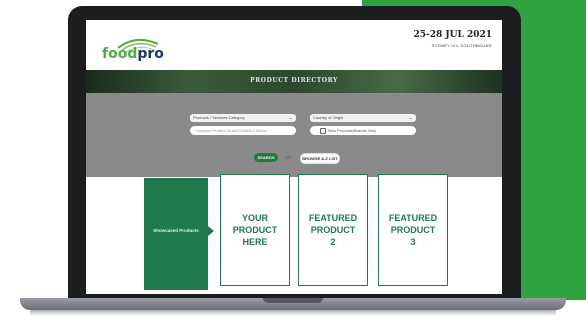 This screenshot has width=586, height=328. I want to click on card-text: 2, so click(333, 242).